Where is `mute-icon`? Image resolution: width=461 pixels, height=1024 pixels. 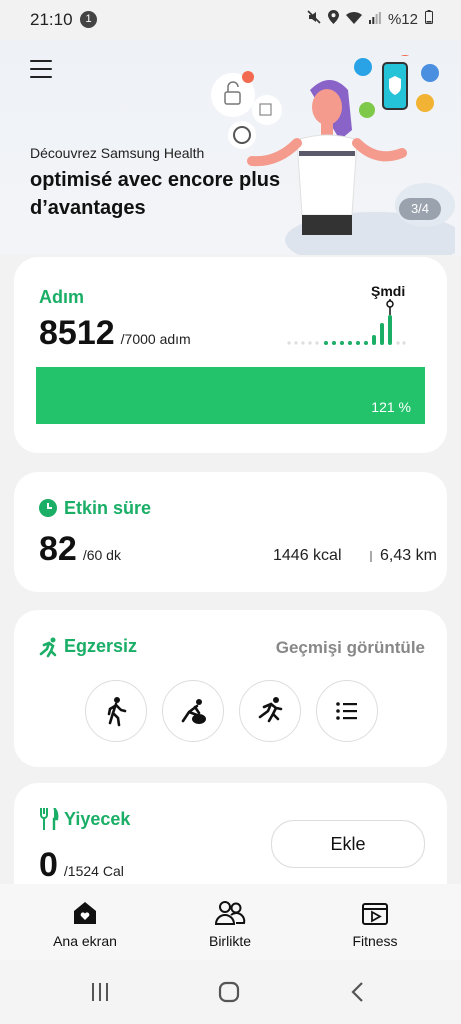 mute-icon is located at coordinates (314, 19).